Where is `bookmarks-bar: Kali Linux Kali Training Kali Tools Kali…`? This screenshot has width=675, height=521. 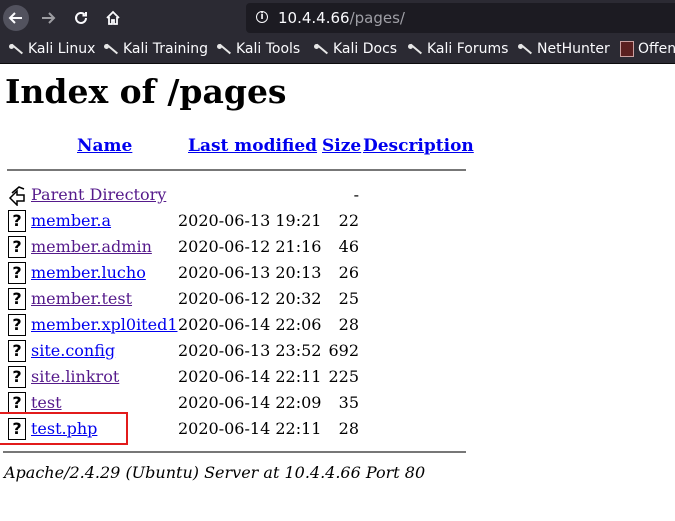
bookmarks-bar: Kali Linux Kali Training Kali Tools Kali… is located at coordinates (337, 50).